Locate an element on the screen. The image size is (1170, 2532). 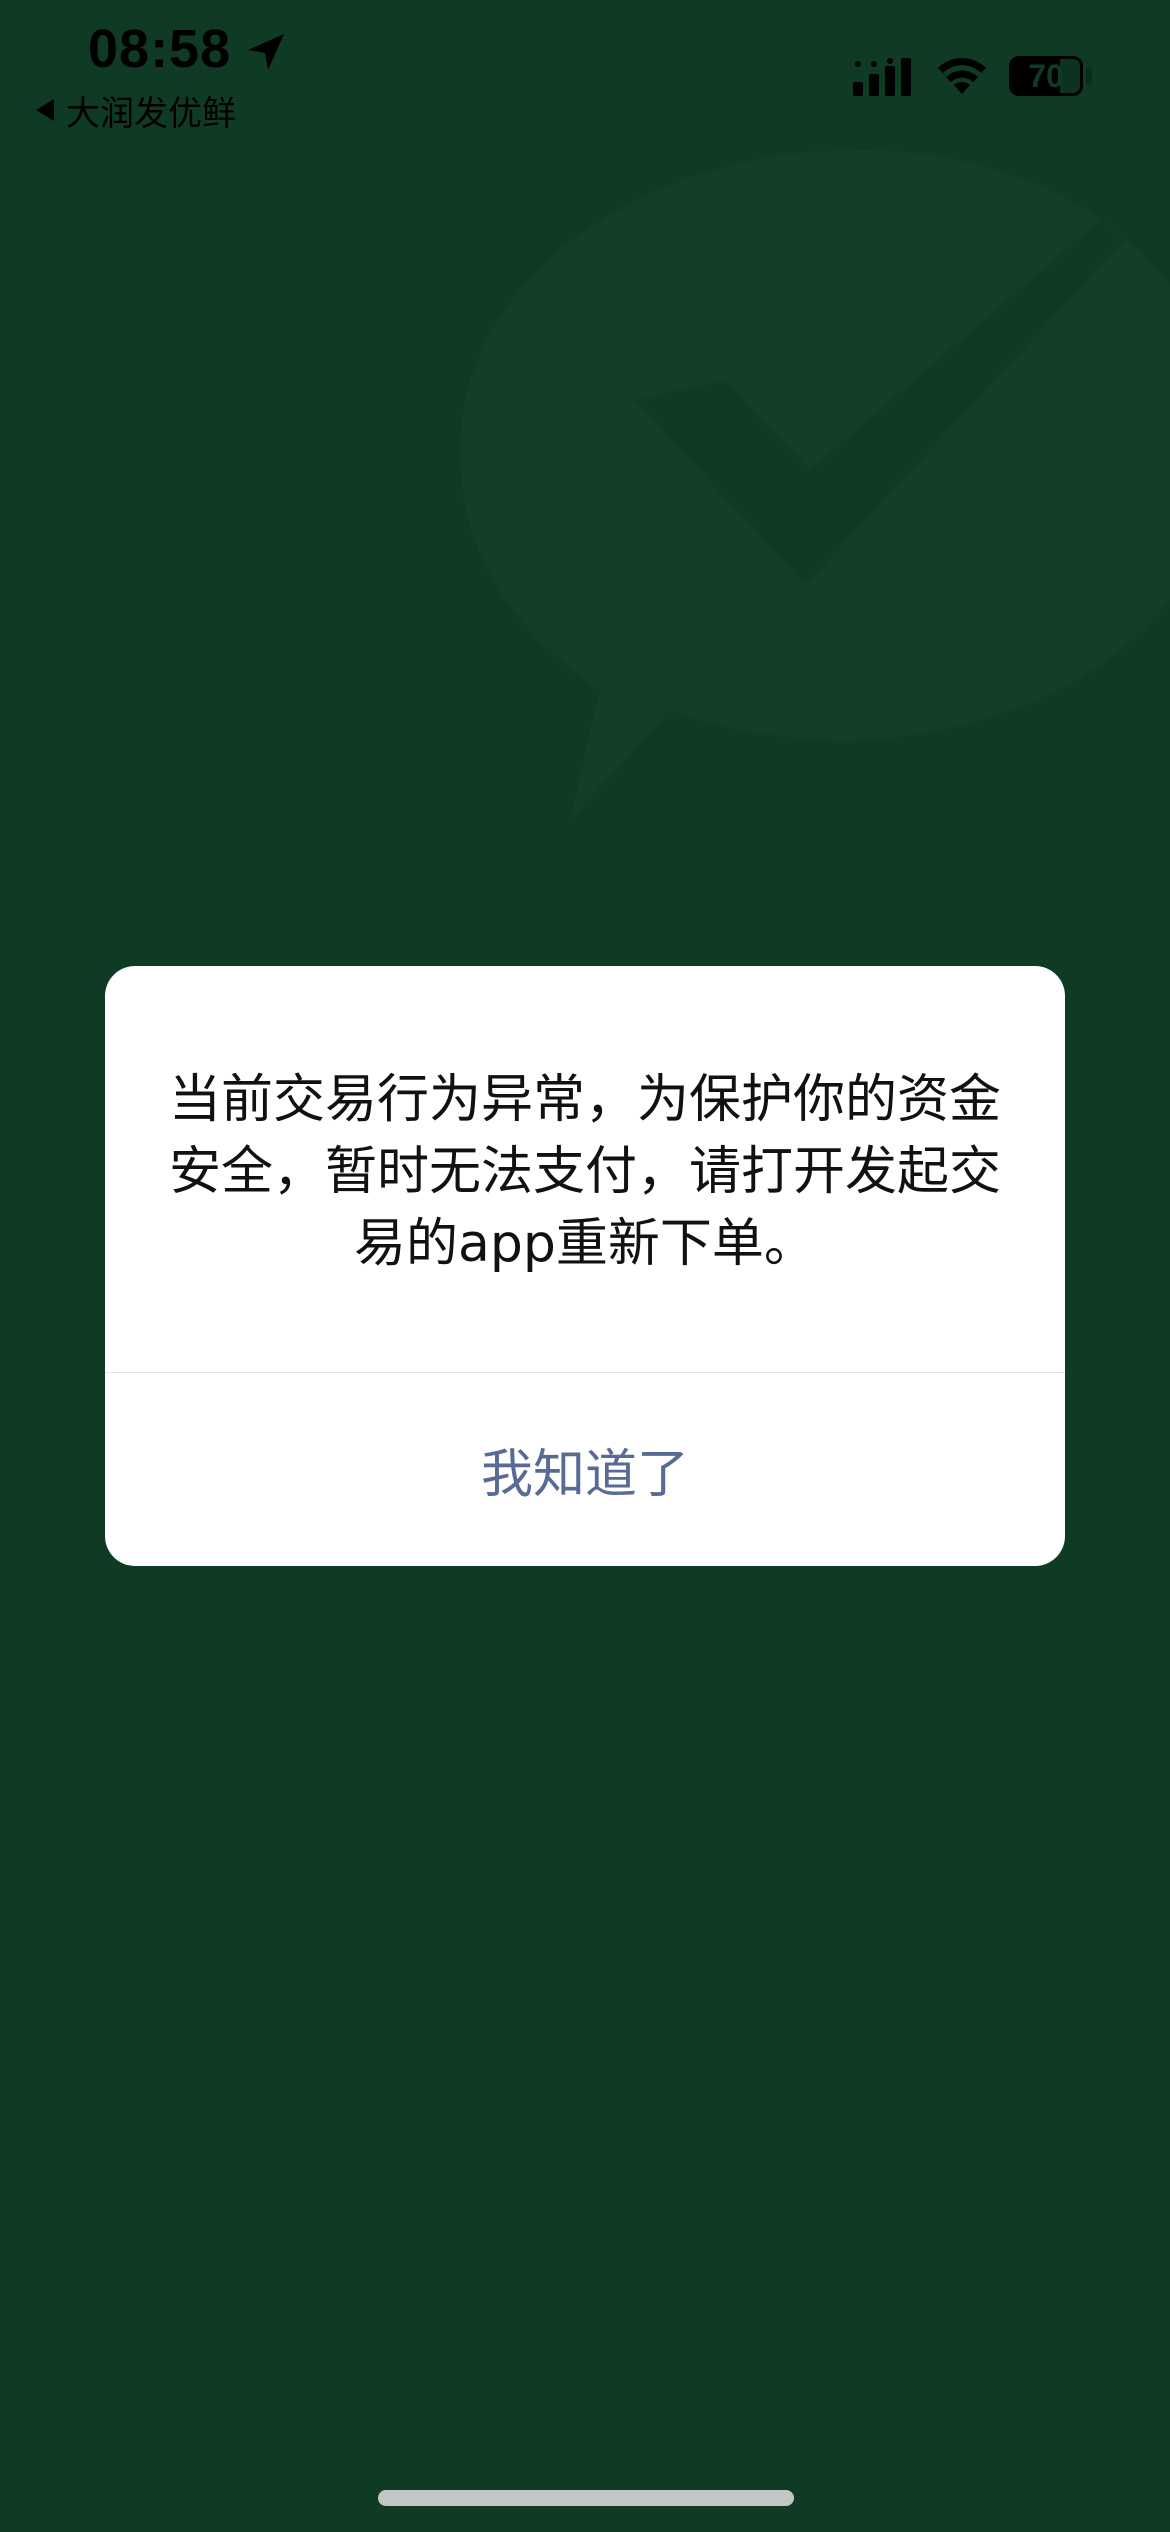
status-bar: 08:58 大润发优鲜 70 is located at coordinates (585, 70).